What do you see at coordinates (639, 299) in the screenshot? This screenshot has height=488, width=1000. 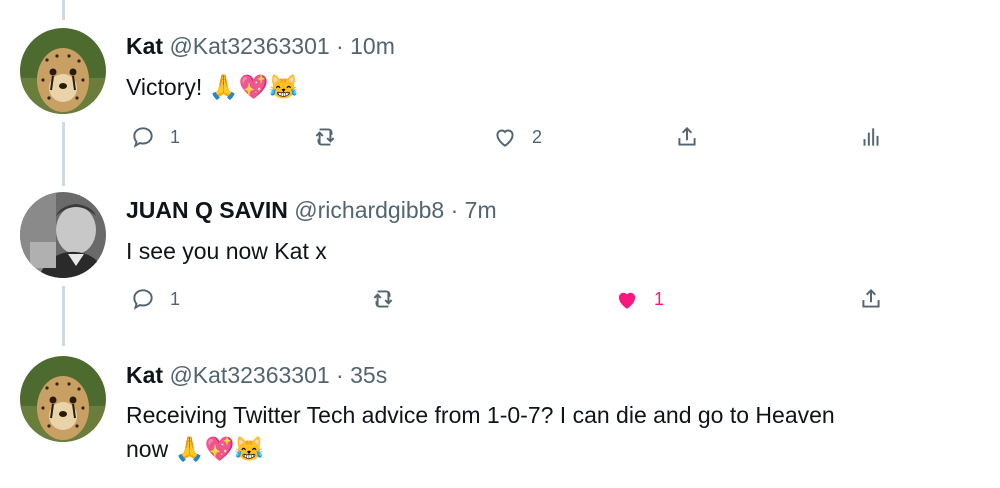 I see `like-button: 1` at bounding box center [639, 299].